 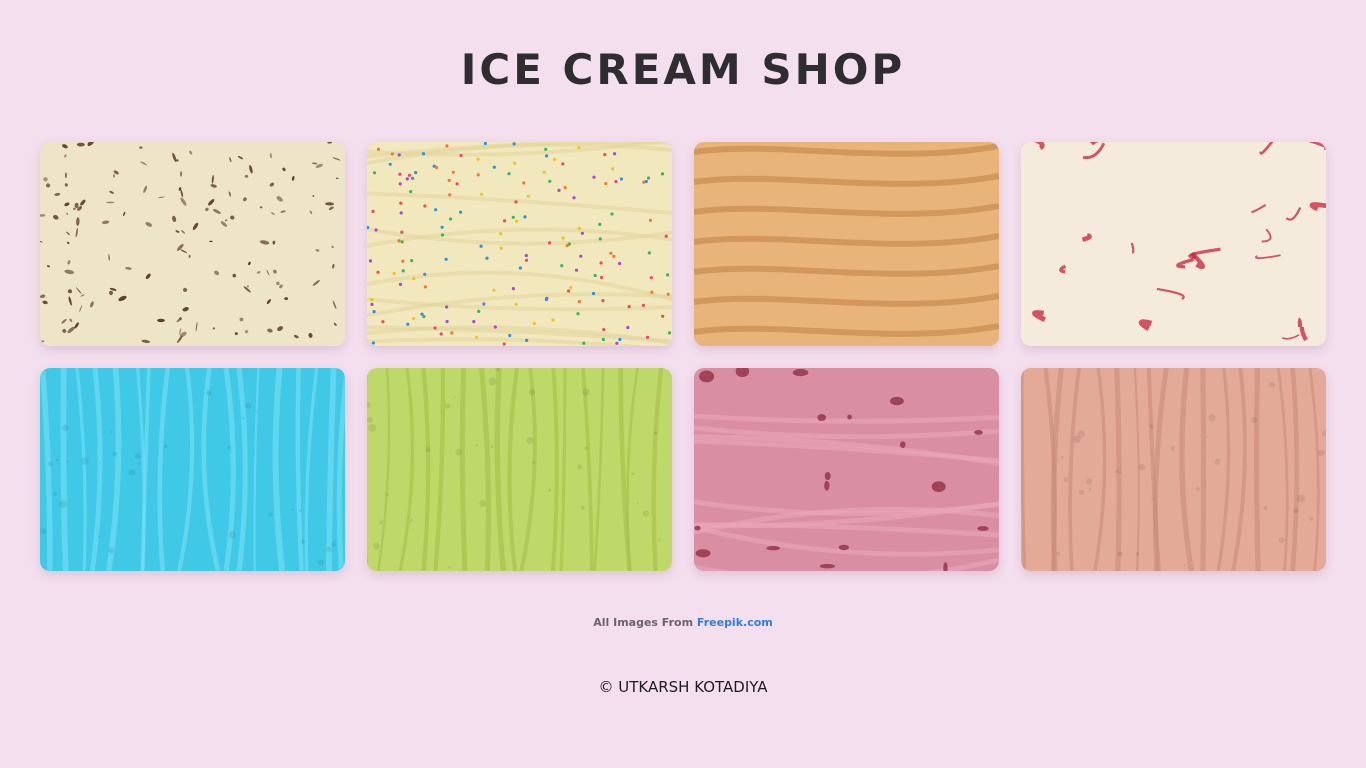 I want to click on page-title: ICE CREAM SHOP, so click(x=683, y=69).